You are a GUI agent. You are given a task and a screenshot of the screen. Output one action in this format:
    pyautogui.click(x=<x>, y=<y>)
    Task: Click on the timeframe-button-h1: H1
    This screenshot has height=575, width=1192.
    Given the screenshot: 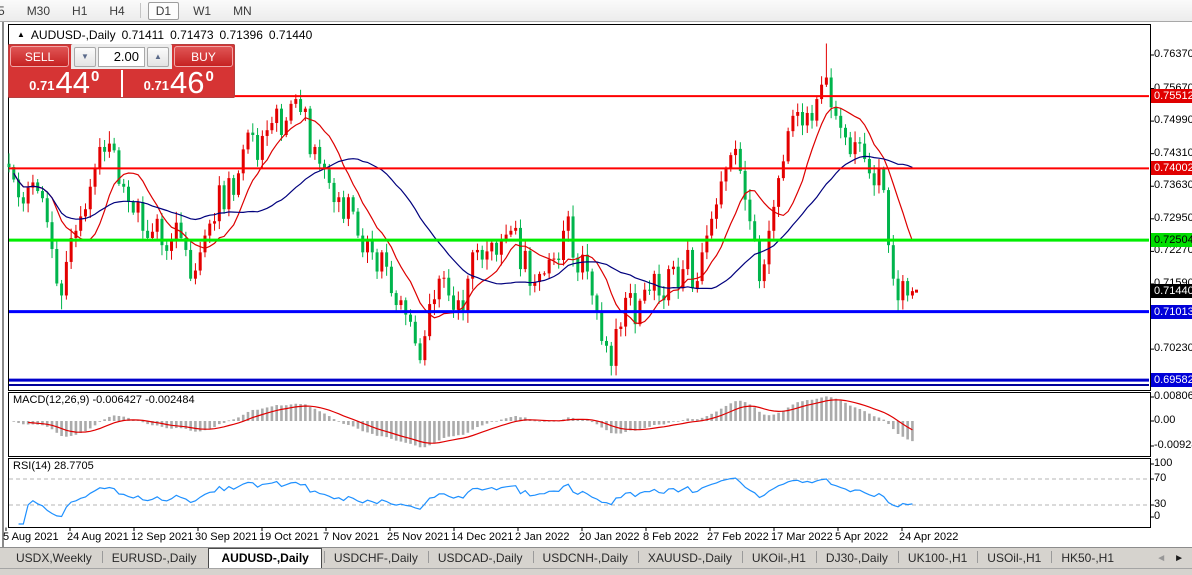 What is the action you would take?
    pyautogui.click(x=79, y=11)
    